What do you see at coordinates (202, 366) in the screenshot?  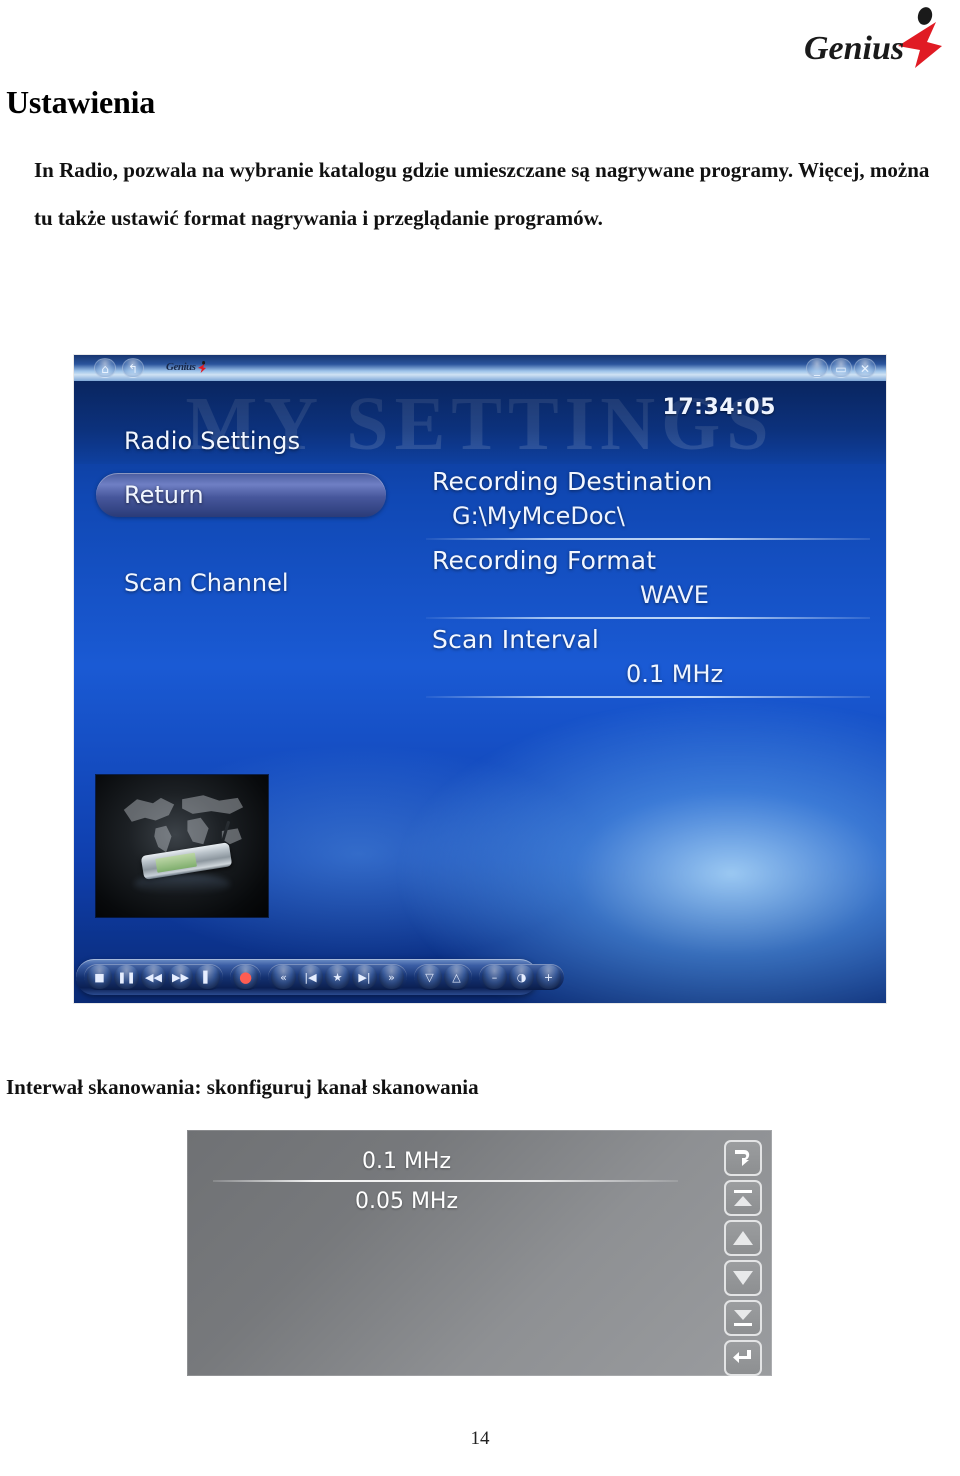 I see `titlebar-logo-mark` at bounding box center [202, 366].